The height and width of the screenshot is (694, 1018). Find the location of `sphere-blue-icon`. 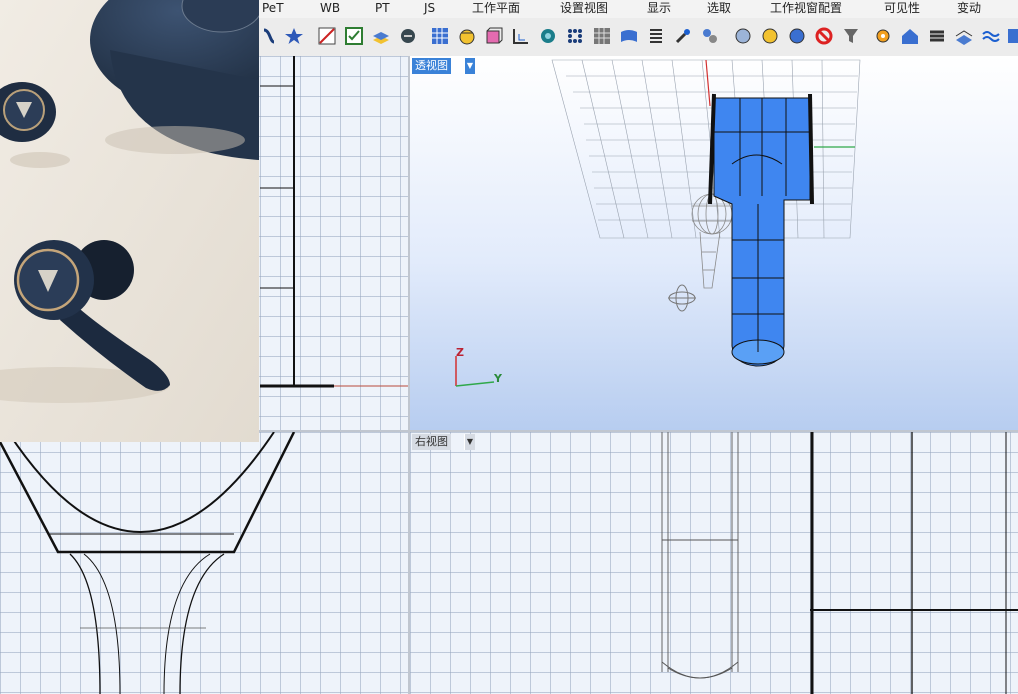

sphere-blue-icon is located at coordinates (797, 36).